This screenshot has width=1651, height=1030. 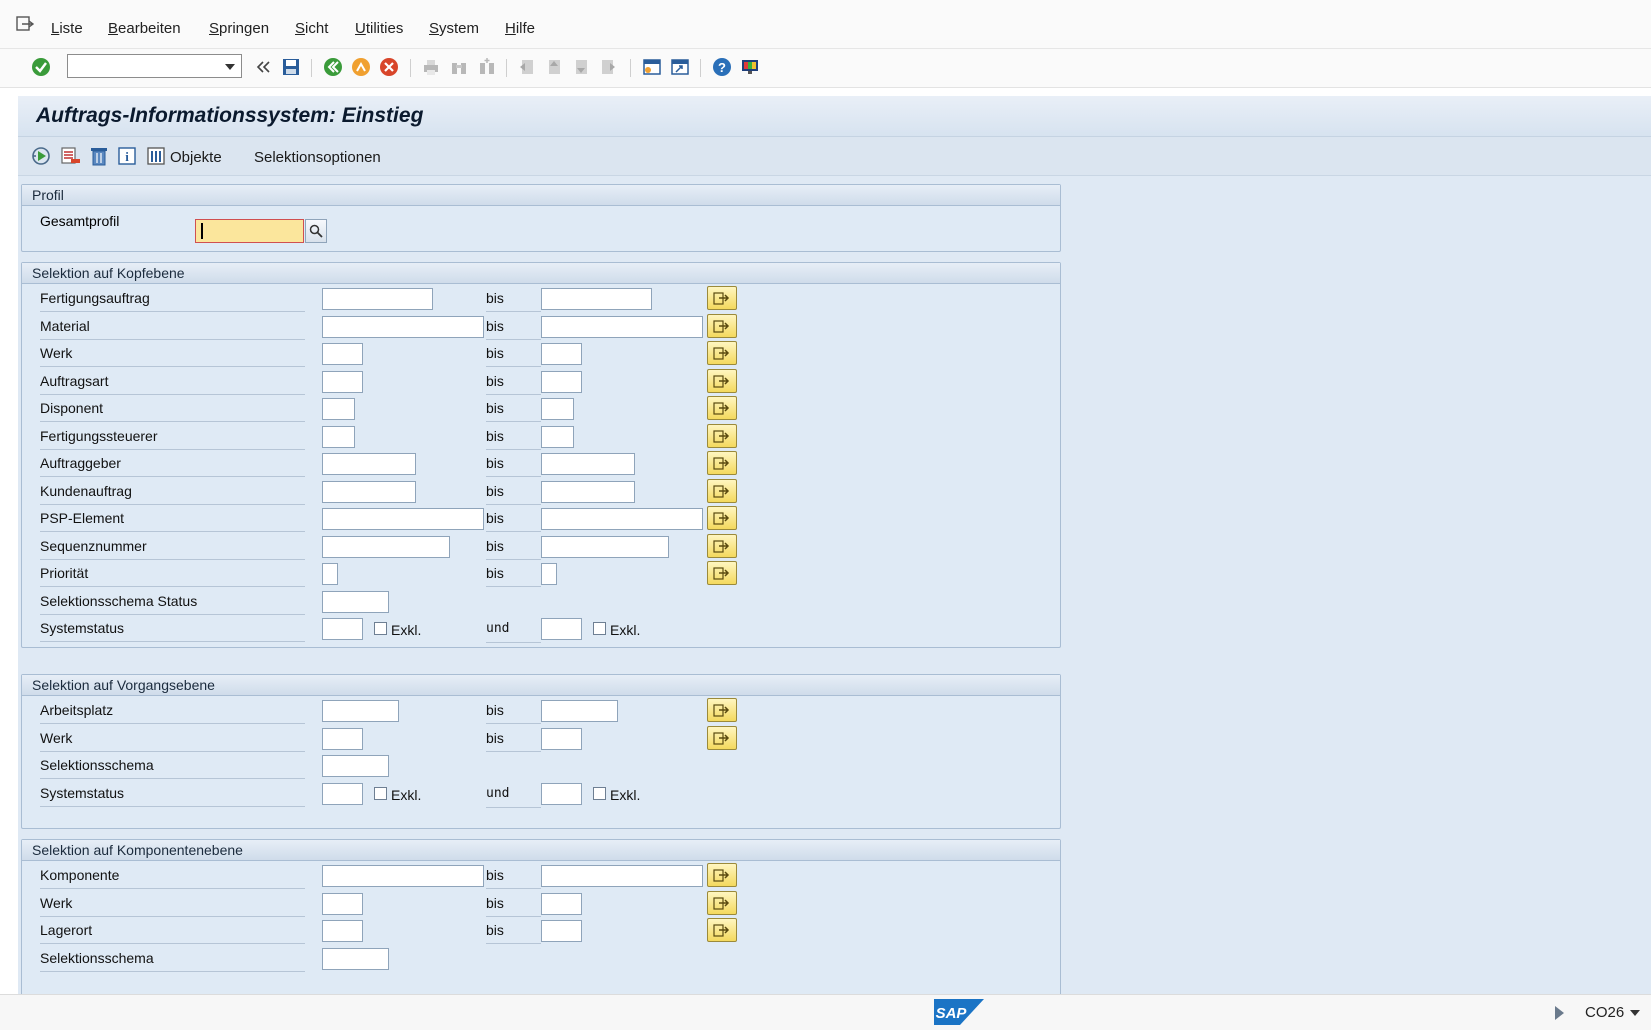 I want to click on field-label: Werk, so click(x=172, y=906).